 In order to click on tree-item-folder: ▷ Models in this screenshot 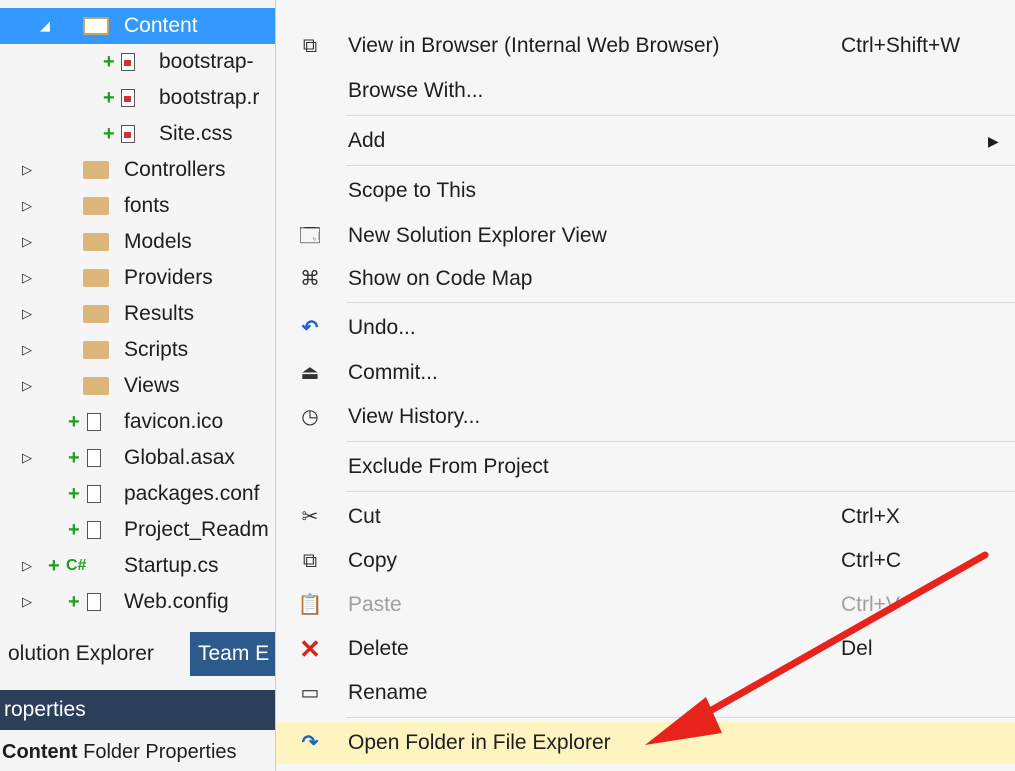, I will do `click(141, 242)`.